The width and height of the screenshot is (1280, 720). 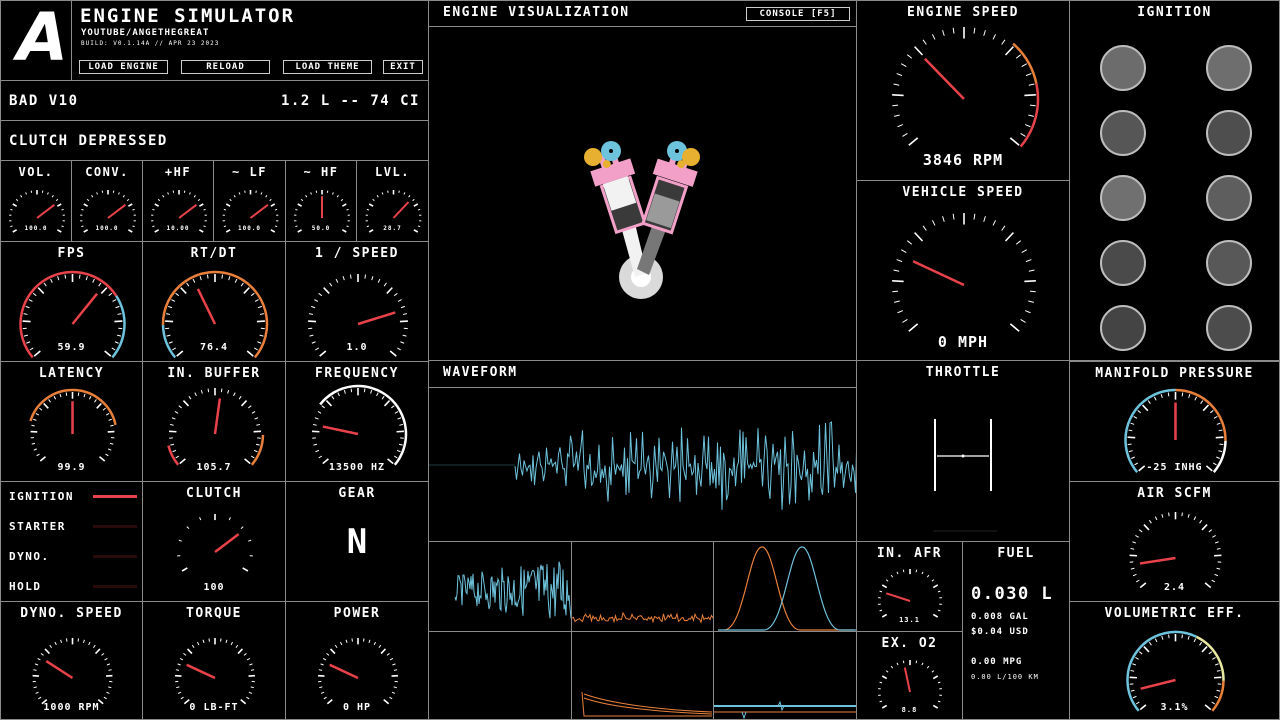 What do you see at coordinates (909, 586) in the screenshot?
I see `afr-gauge: IN. AFR 13.1` at bounding box center [909, 586].